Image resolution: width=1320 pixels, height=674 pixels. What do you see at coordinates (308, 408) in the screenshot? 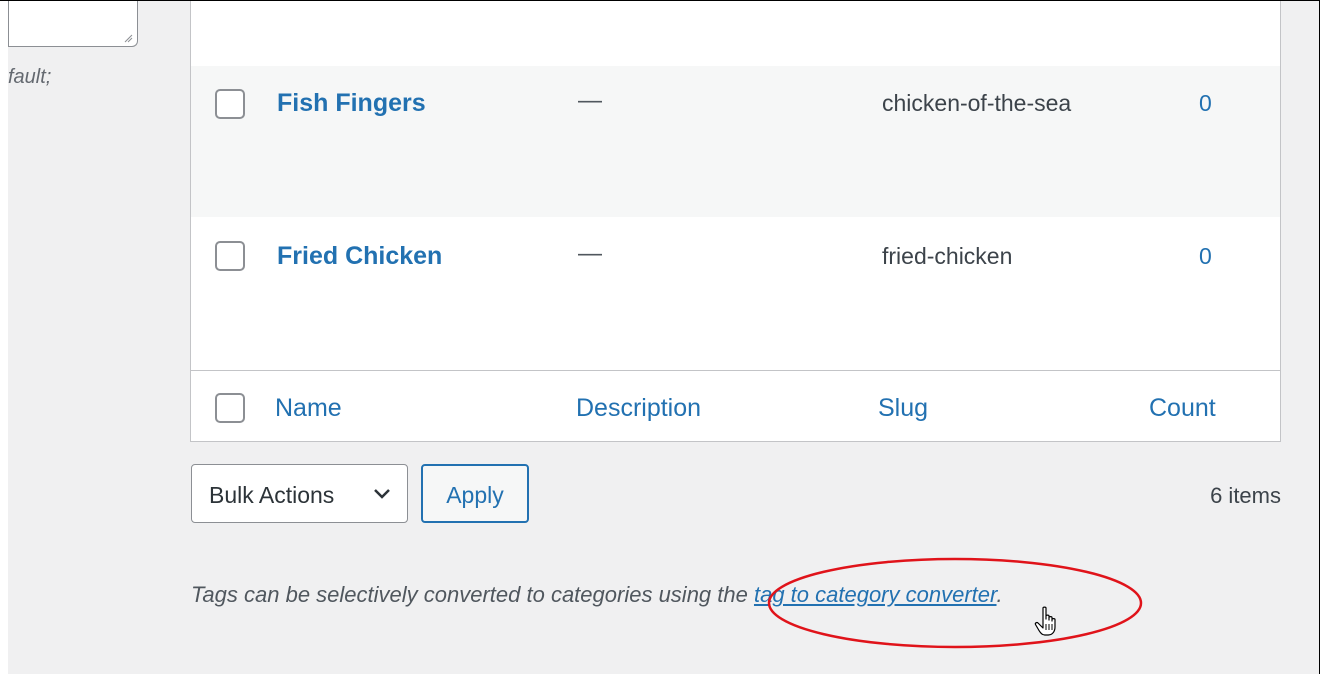
I see `column-name-sort: Name` at bounding box center [308, 408].